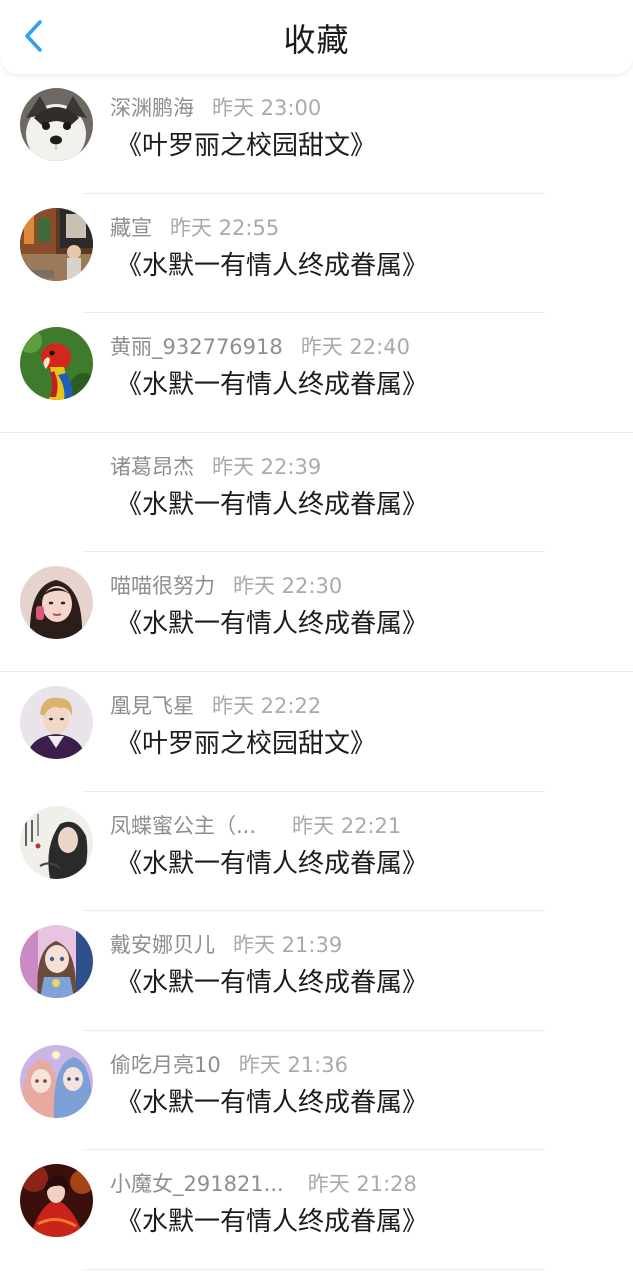 This screenshot has height=1280, width=633. Describe the element at coordinates (56, 842) in the screenshot. I see `ink-art-avatar` at that location.